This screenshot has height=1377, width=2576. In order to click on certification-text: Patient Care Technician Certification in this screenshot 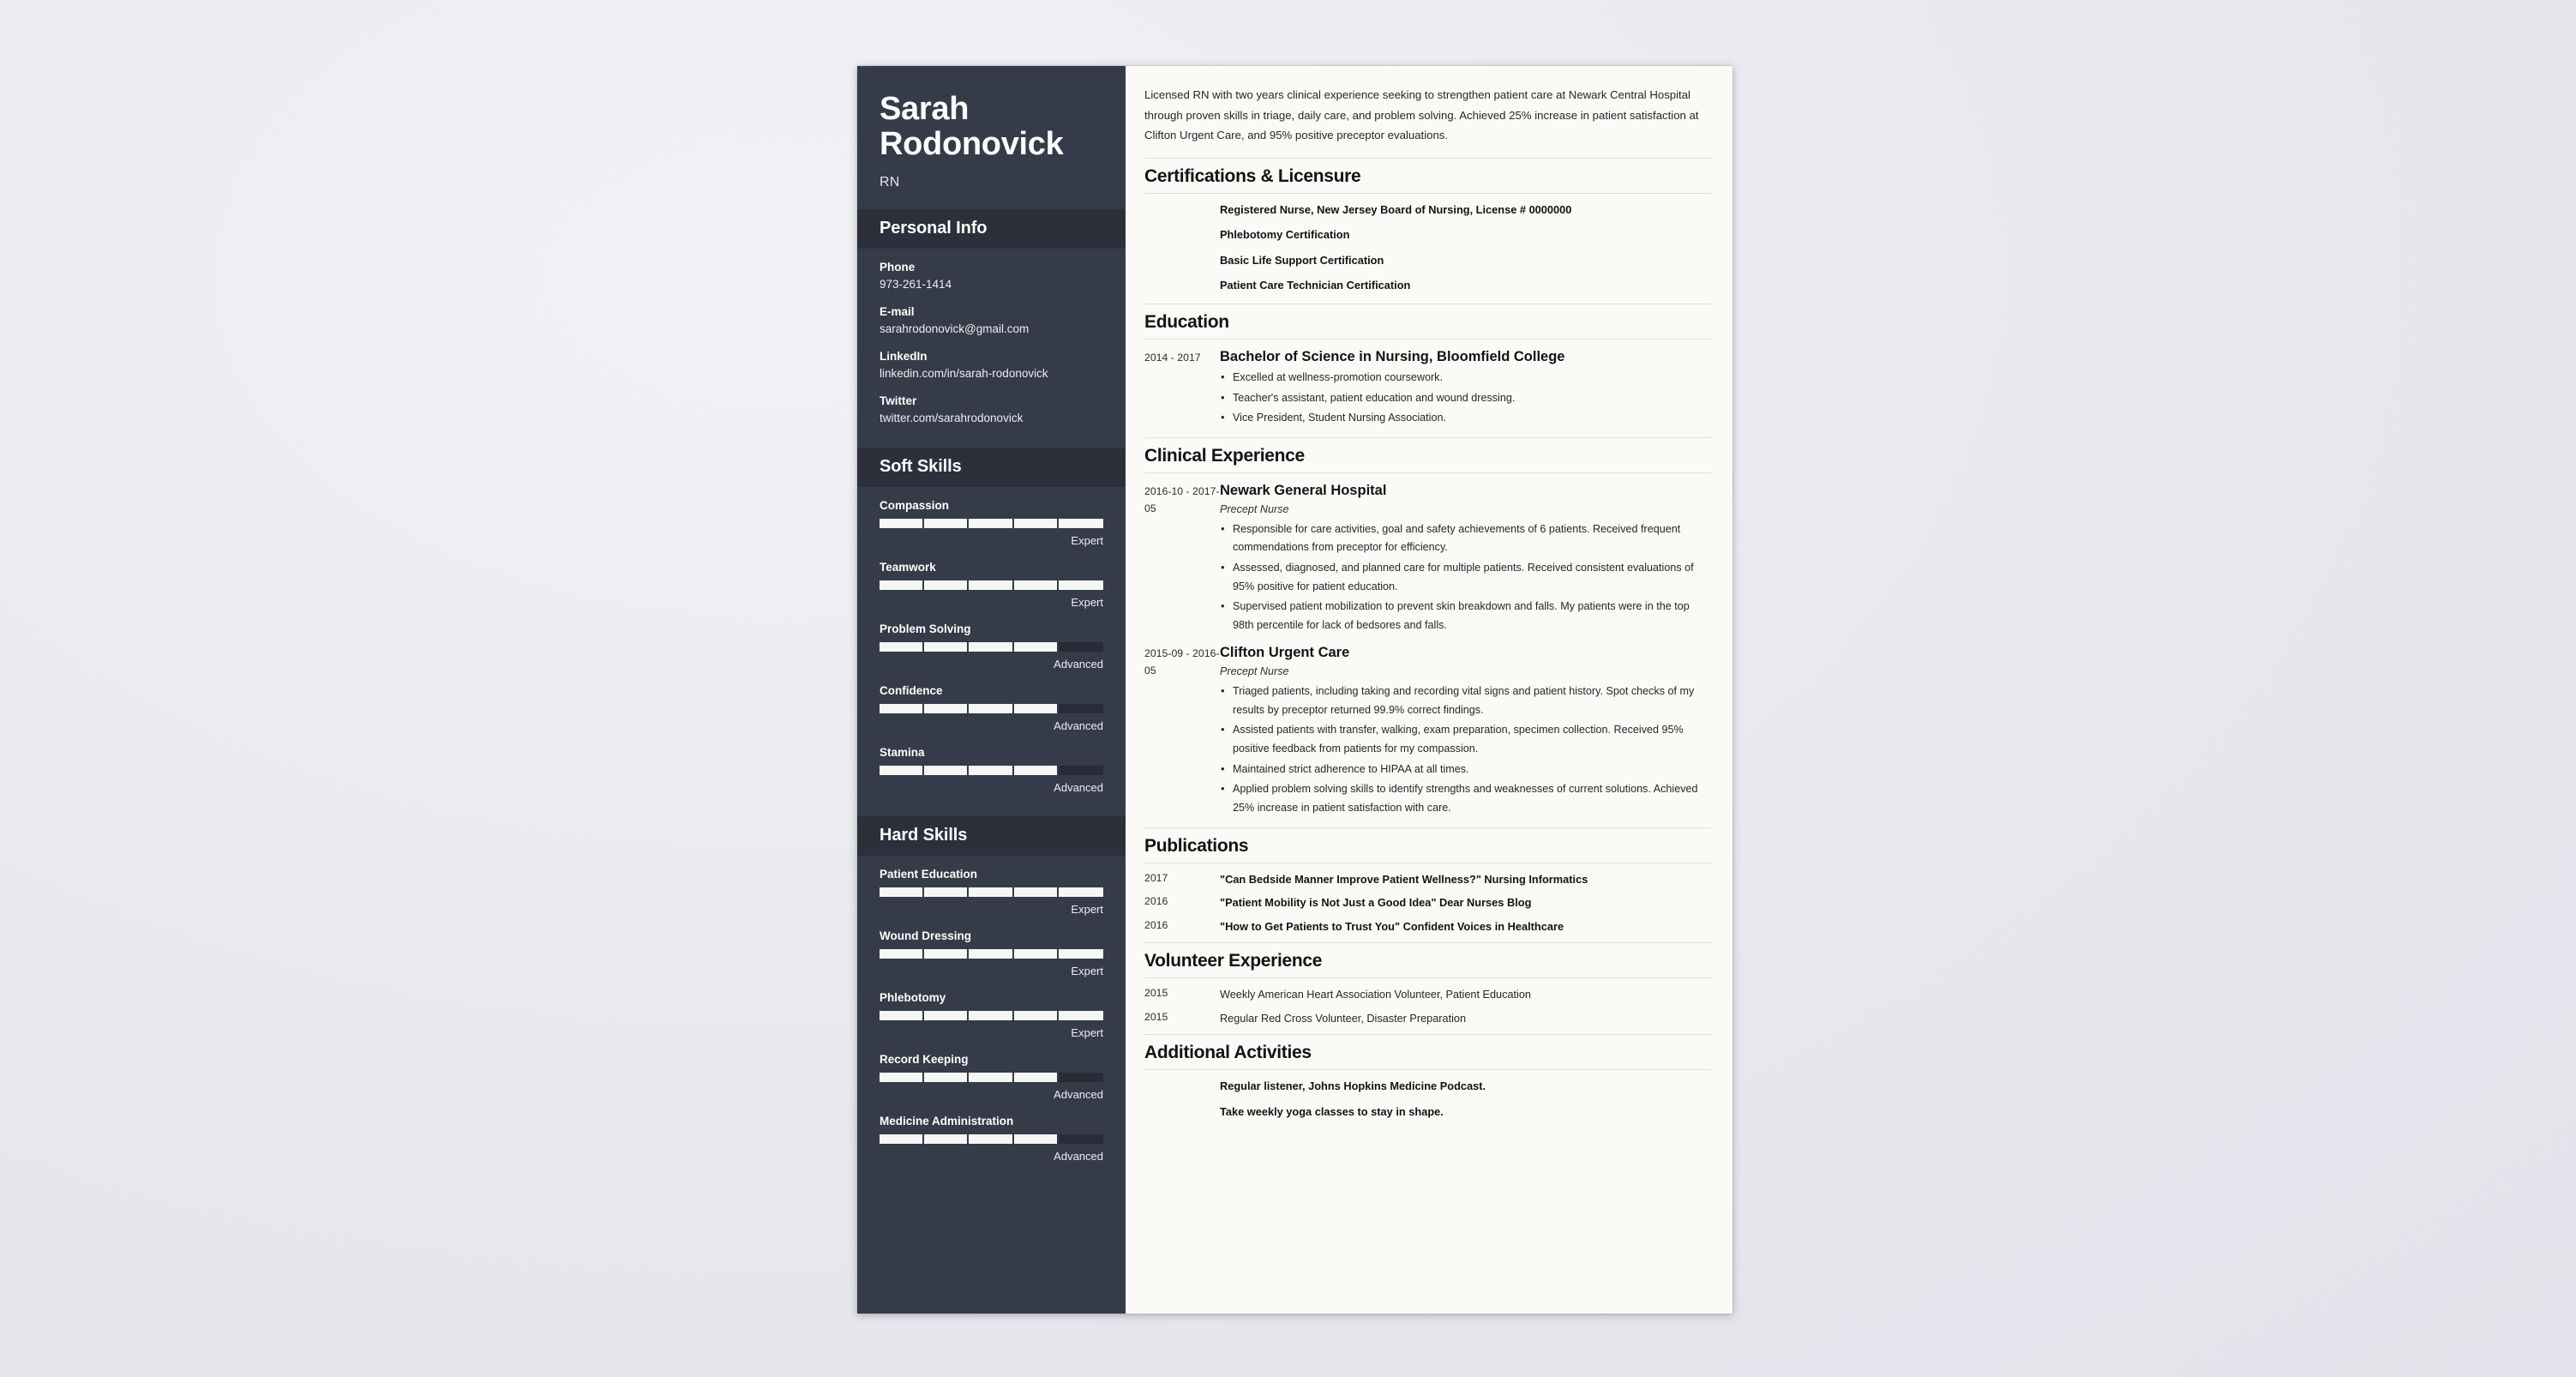, I will do `click(1315, 285)`.